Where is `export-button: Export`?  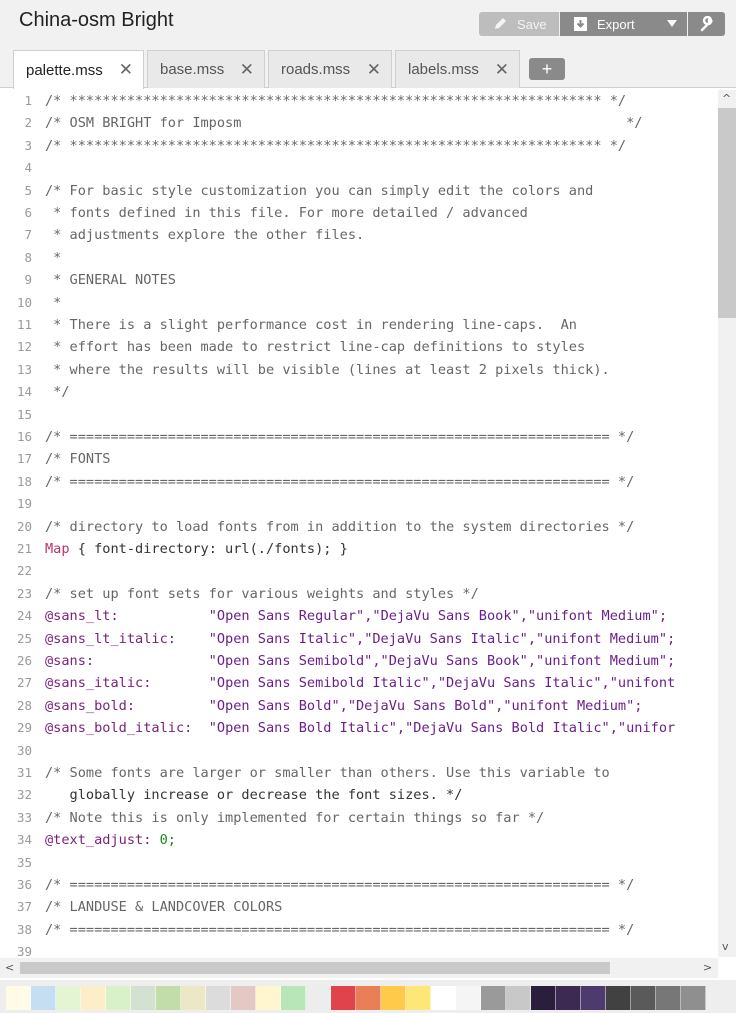 export-button: Export is located at coordinates (623, 24).